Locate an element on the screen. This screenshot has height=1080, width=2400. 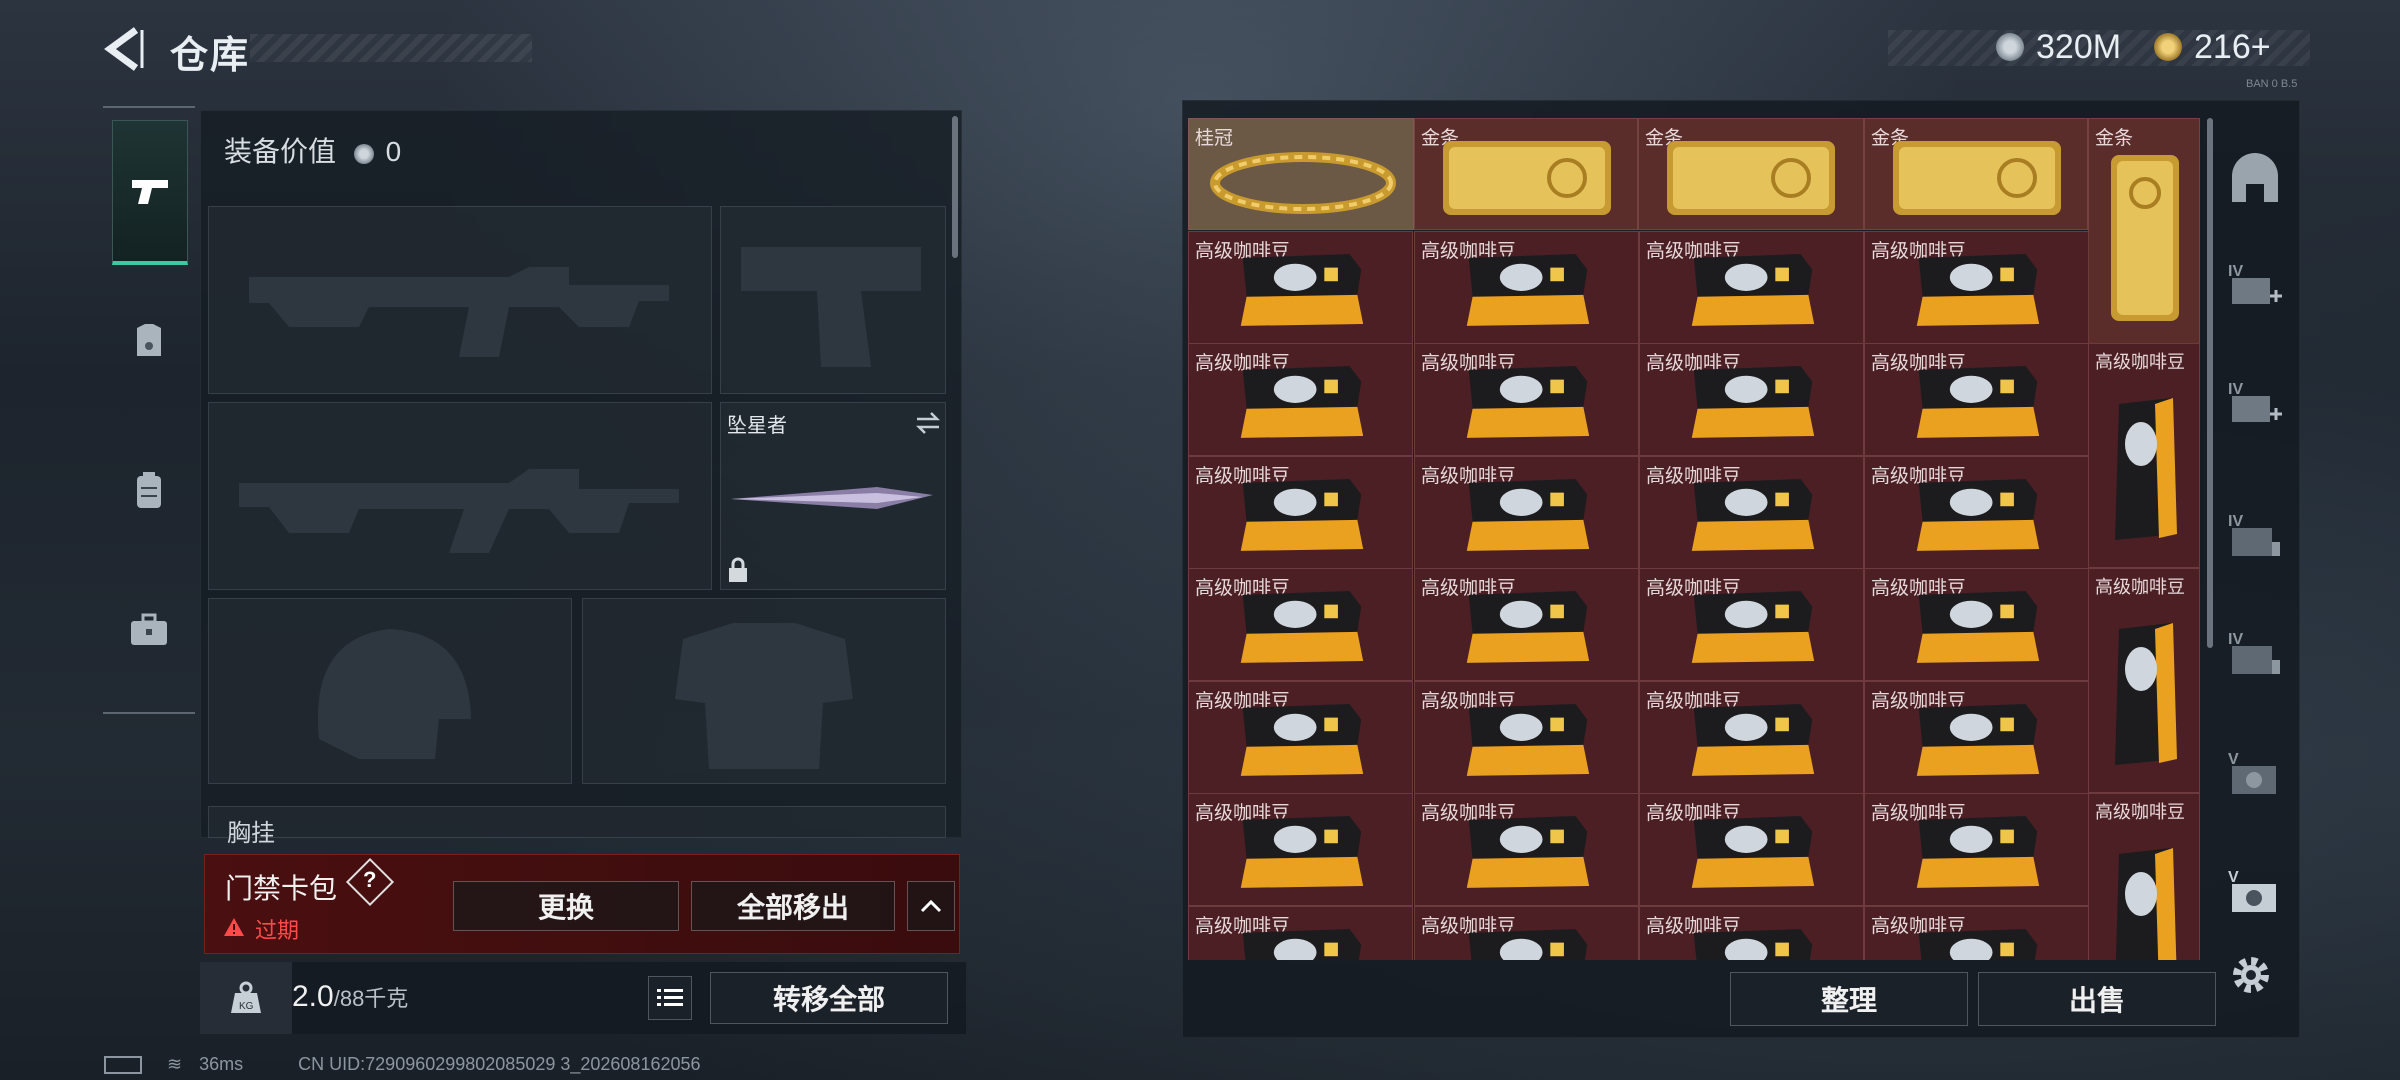
transfer-all-button: 转移全部 is located at coordinates (829, 998).